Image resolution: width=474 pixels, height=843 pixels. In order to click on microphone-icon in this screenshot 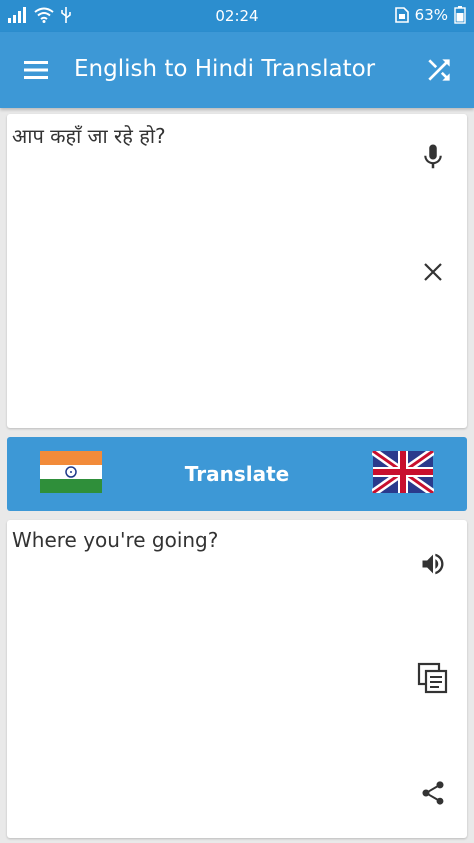, I will do `click(433, 156)`.